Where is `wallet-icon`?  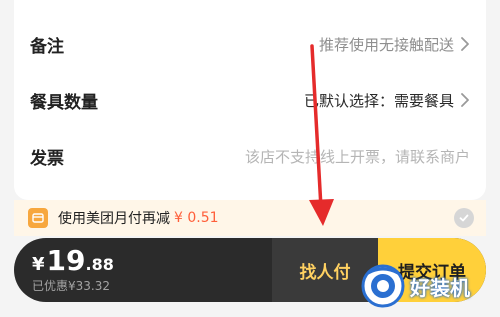 wallet-icon is located at coordinates (38, 218).